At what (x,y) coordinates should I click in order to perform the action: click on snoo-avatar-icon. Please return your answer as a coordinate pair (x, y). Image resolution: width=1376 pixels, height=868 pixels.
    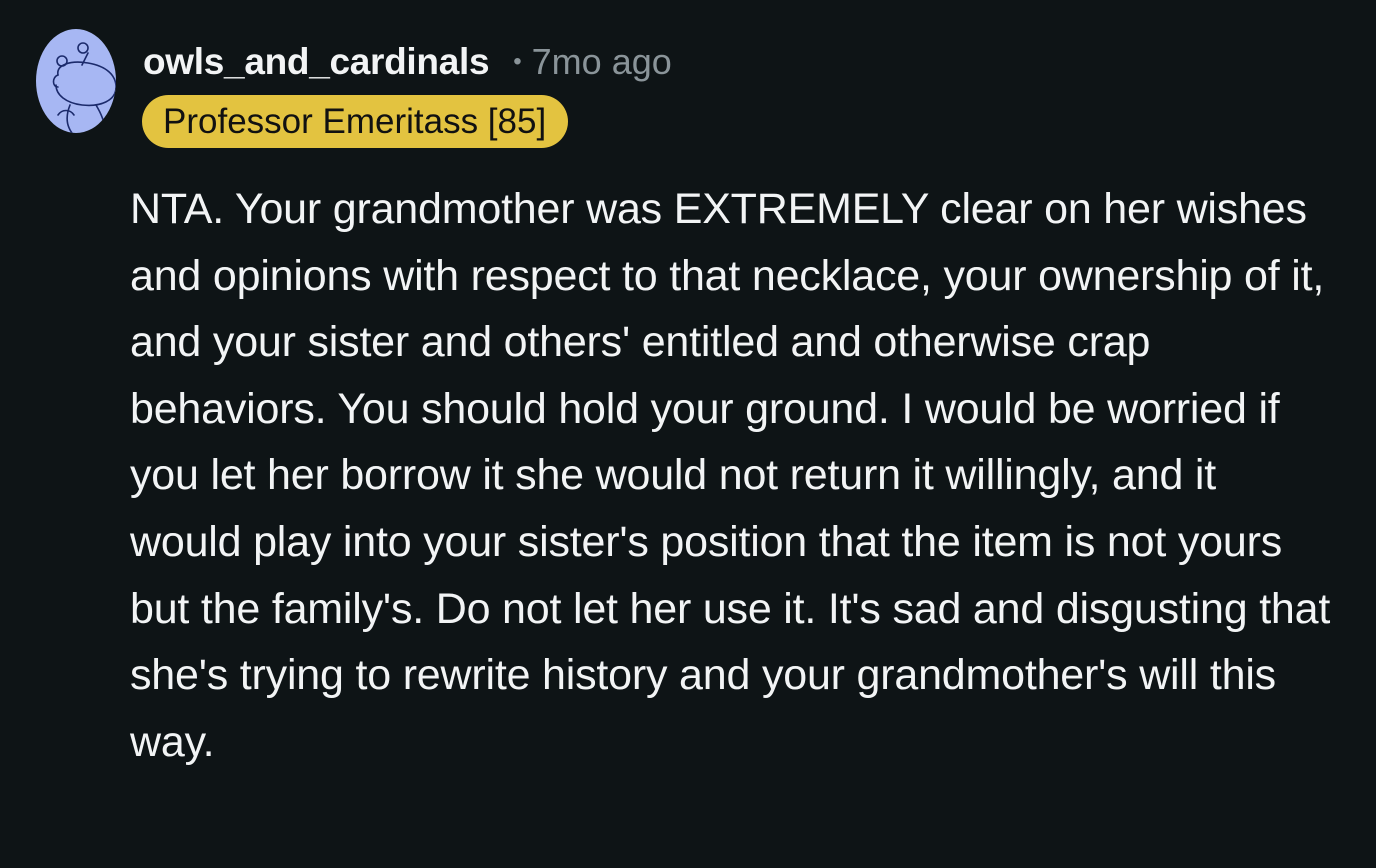
    Looking at the image, I should click on (76, 81).